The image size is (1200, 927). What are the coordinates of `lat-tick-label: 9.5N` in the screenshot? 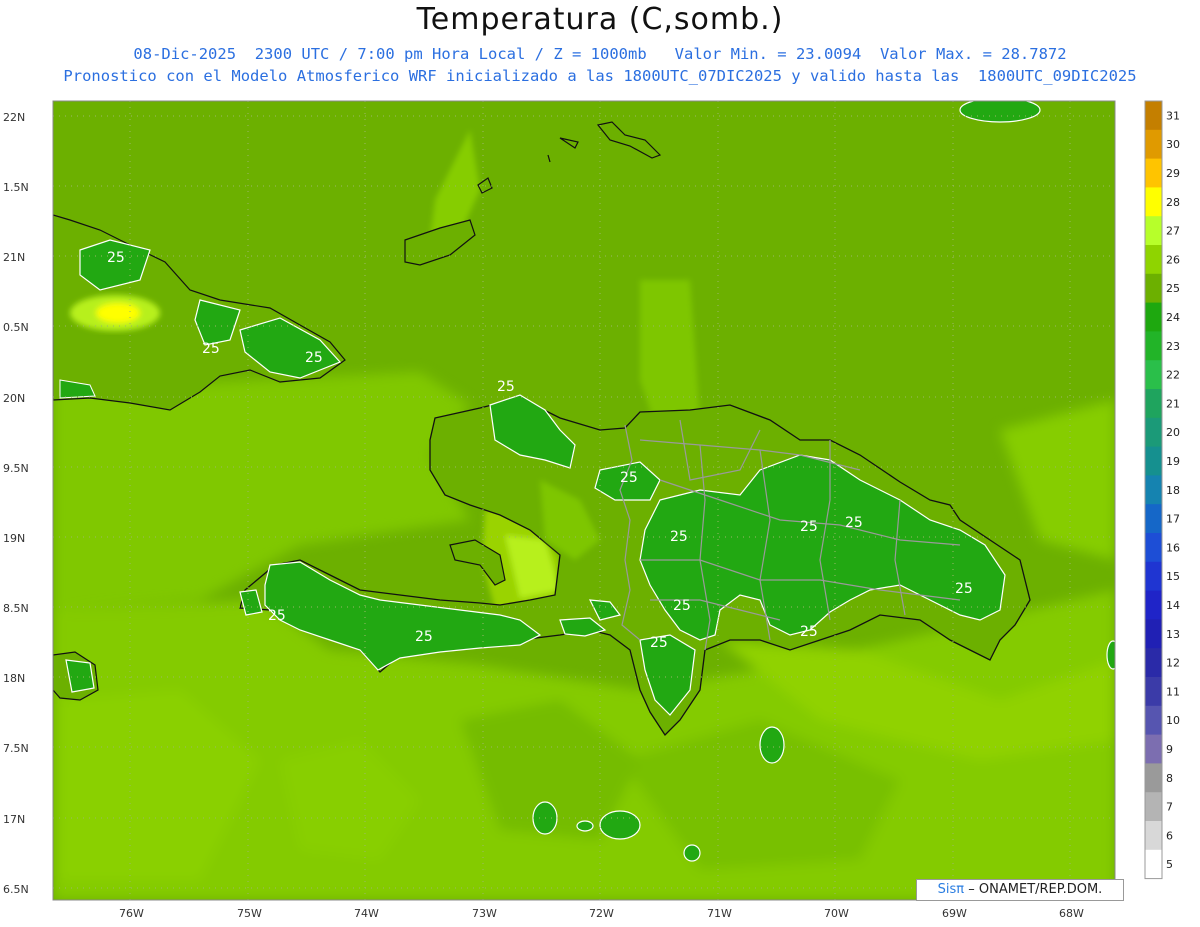 It's located at (16, 468).